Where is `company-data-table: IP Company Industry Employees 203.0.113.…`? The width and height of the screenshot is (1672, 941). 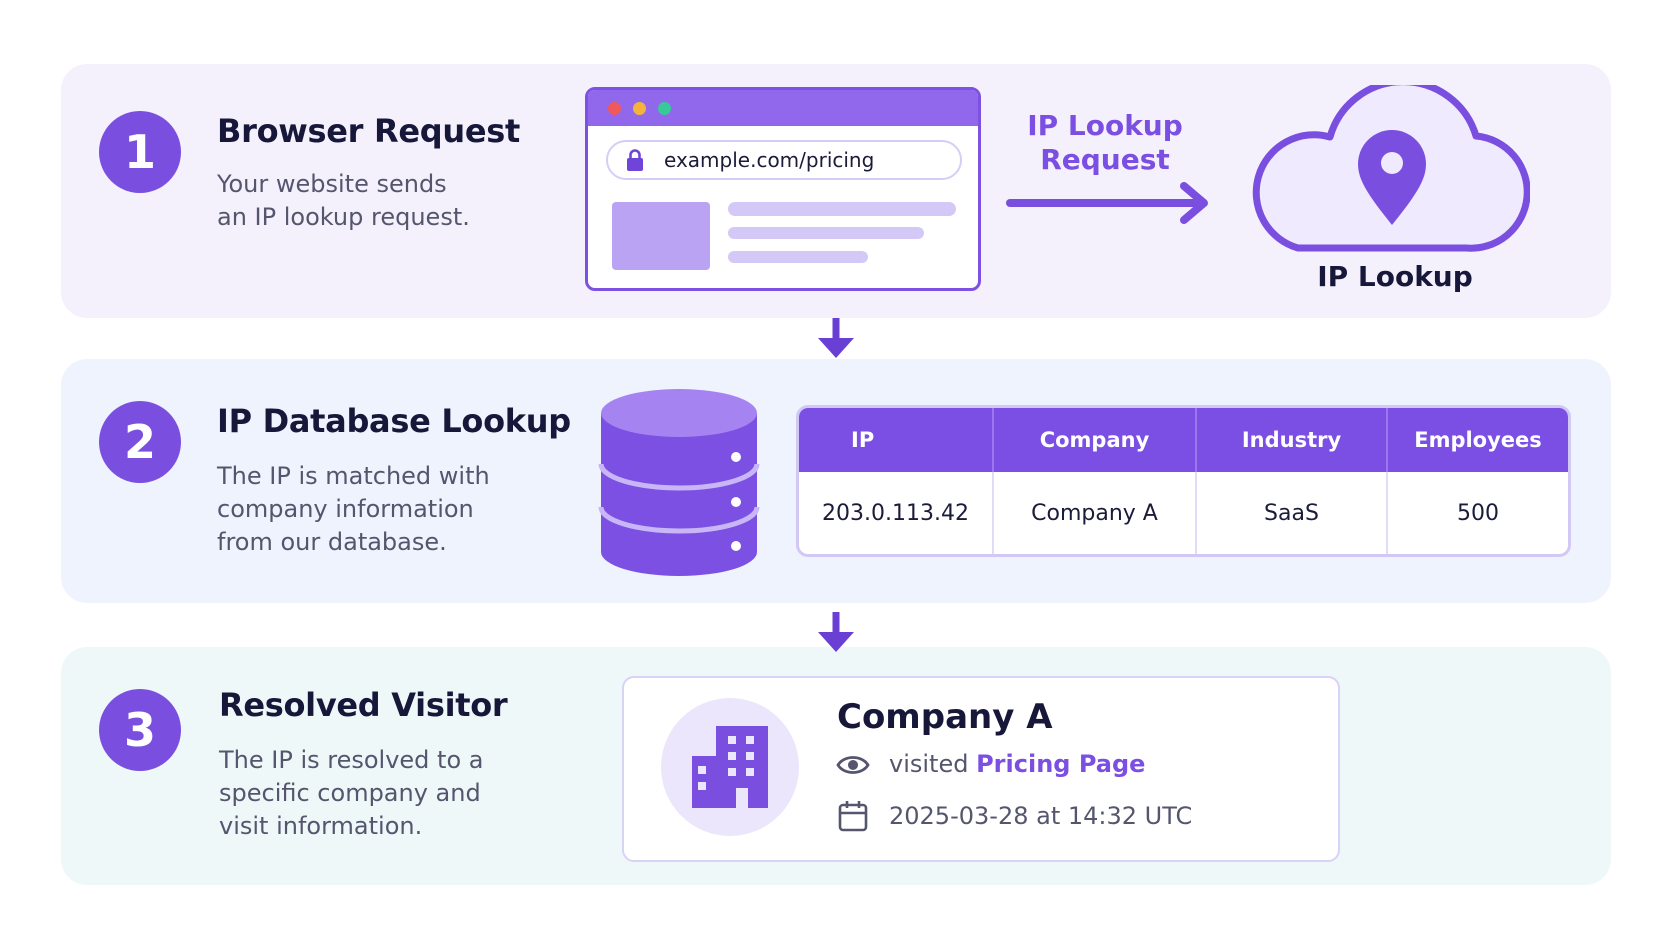
company-data-table: IP Company Industry Employees 203.0.113.… is located at coordinates (1183, 481).